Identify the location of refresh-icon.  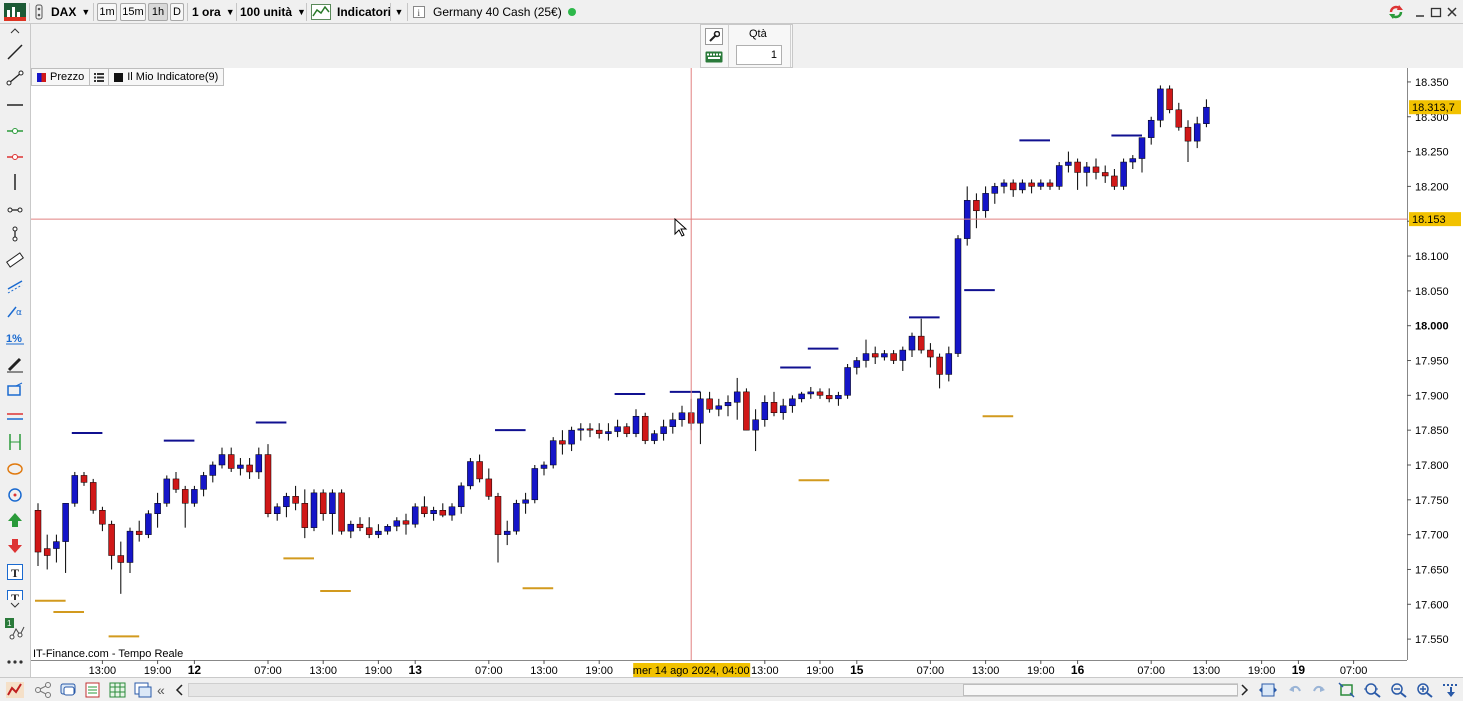
(1396, 12).